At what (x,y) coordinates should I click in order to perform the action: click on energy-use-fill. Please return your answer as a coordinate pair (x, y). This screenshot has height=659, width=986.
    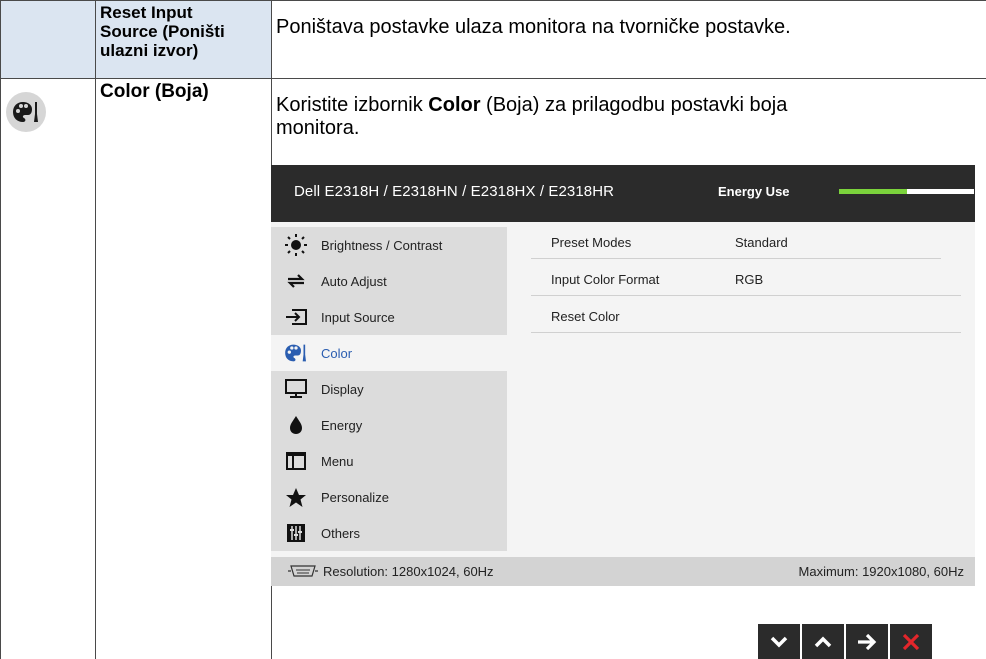
    Looking at the image, I should click on (873, 191).